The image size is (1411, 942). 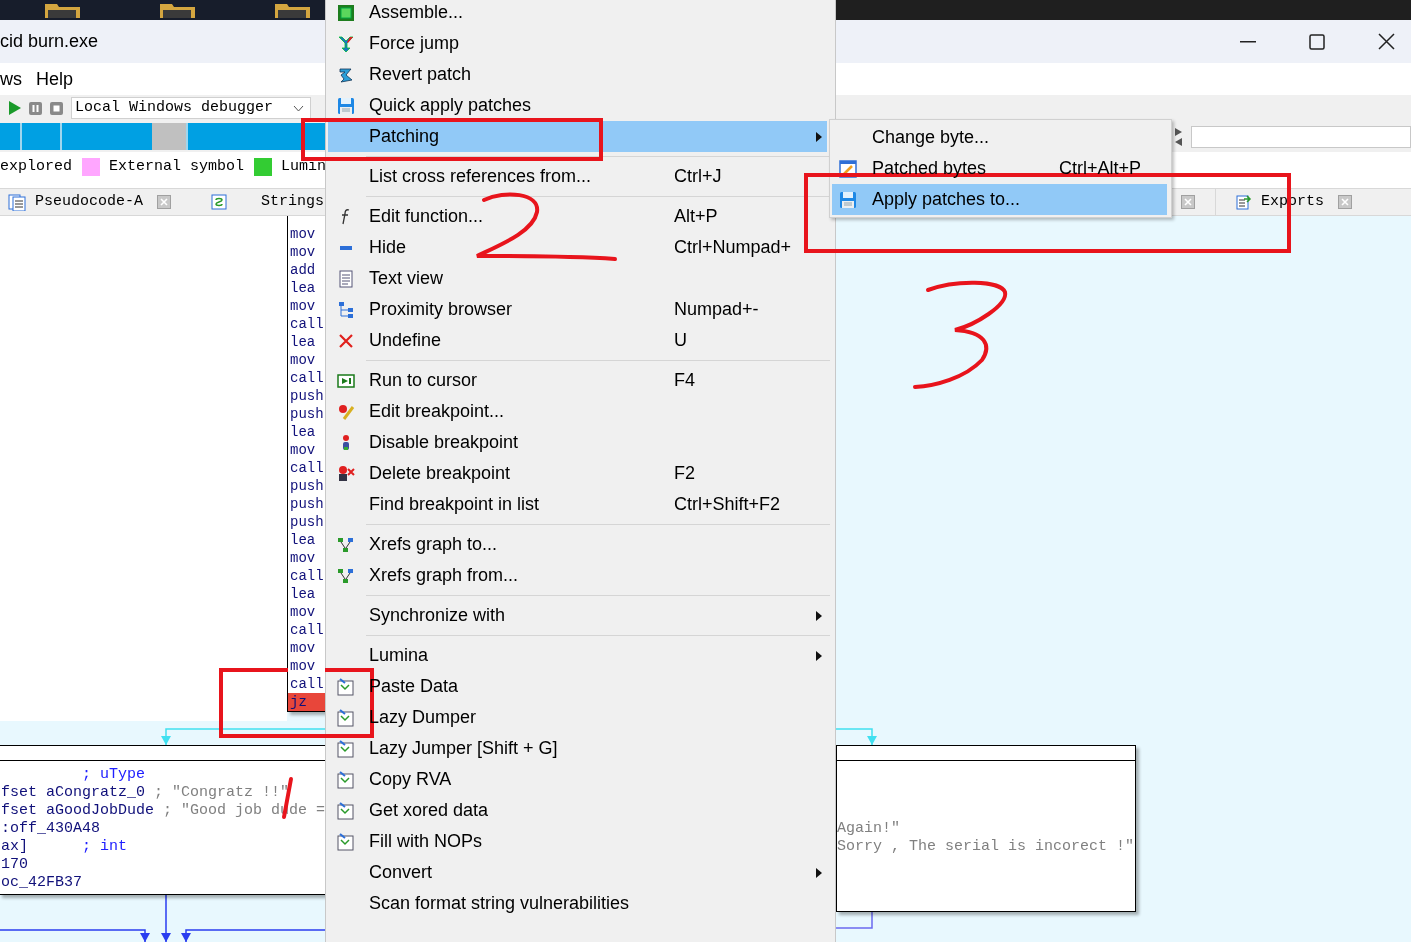 What do you see at coordinates (451, 105) in the screenshot?
I see `menu-item-label: Quick apply patches` at bounding box center [451, 105].